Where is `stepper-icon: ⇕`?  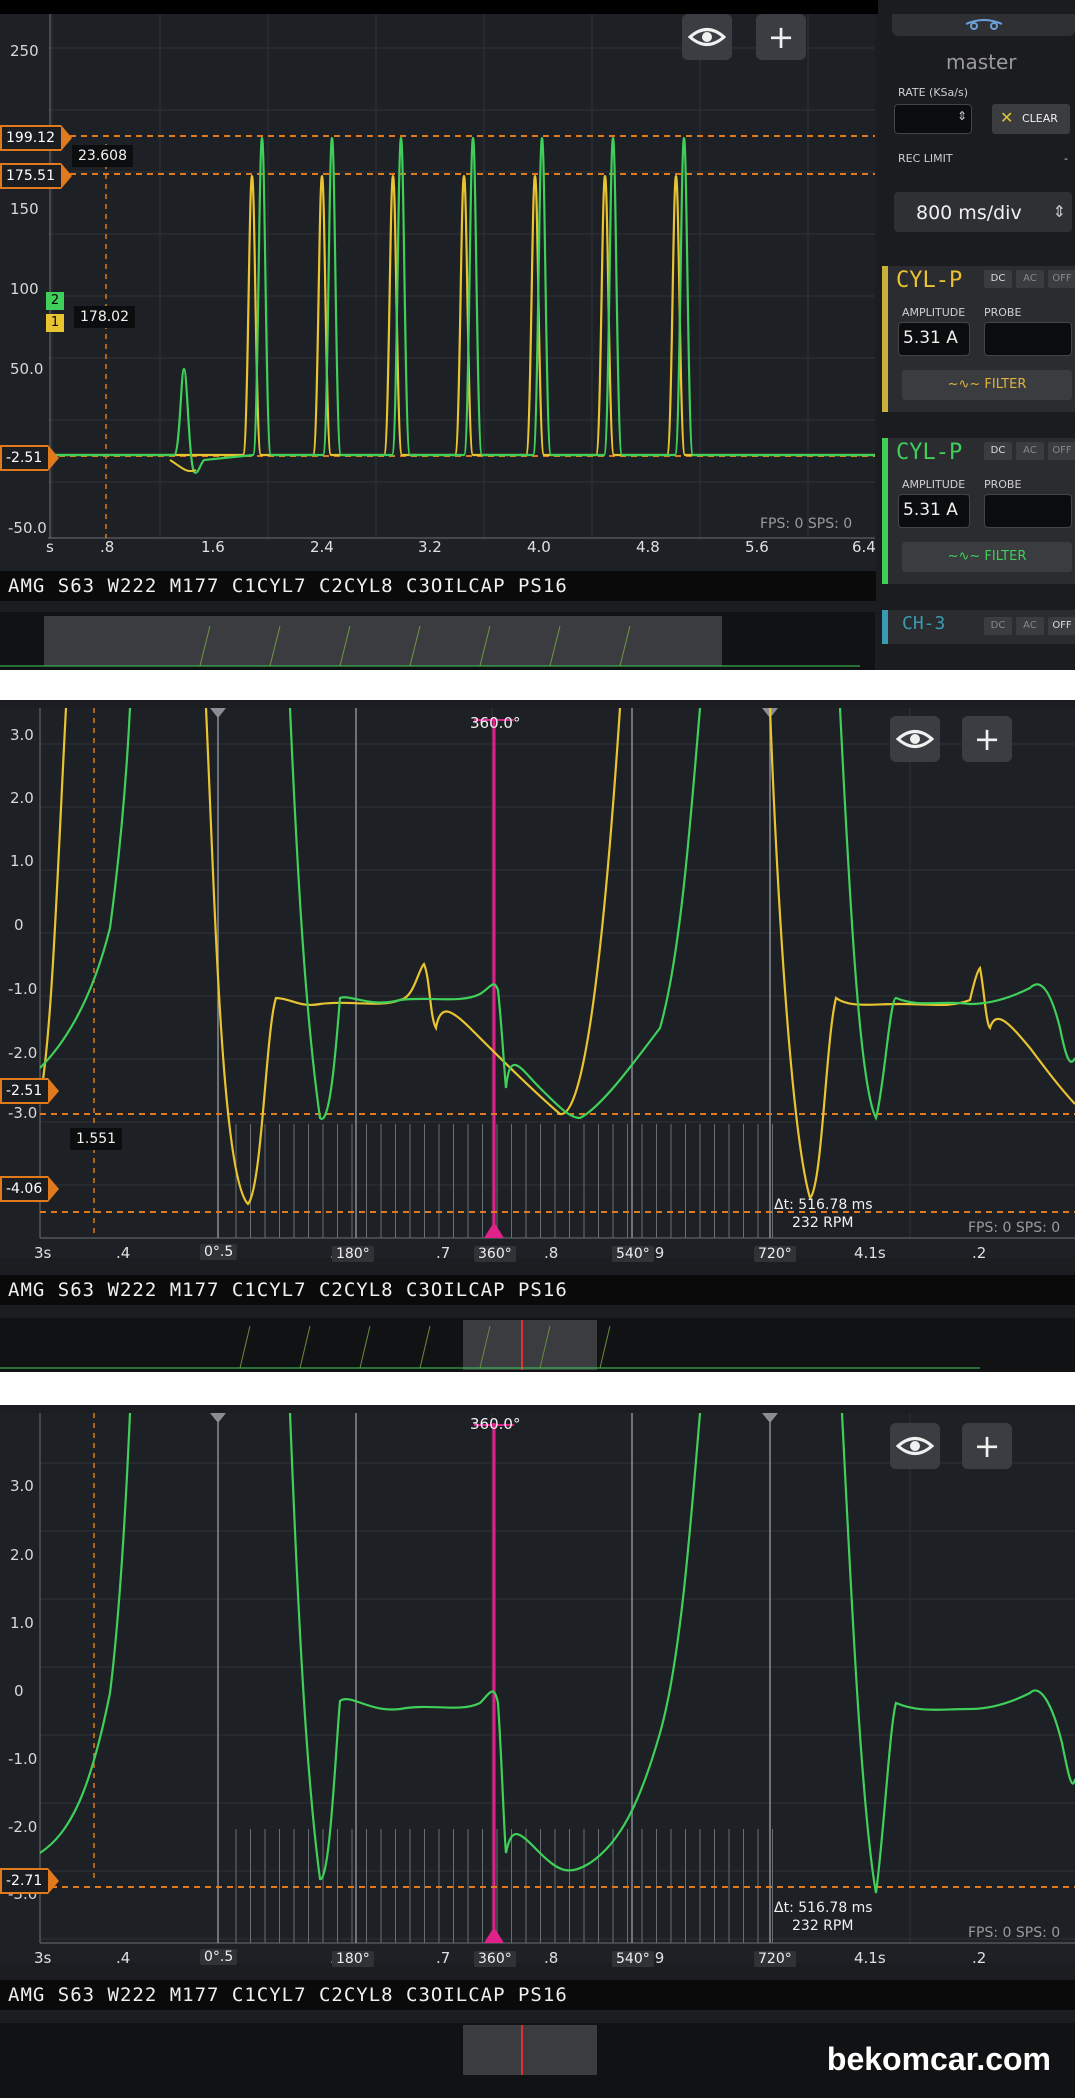
stepper-icon: ⇕ is located at coordinates (1059, 211).